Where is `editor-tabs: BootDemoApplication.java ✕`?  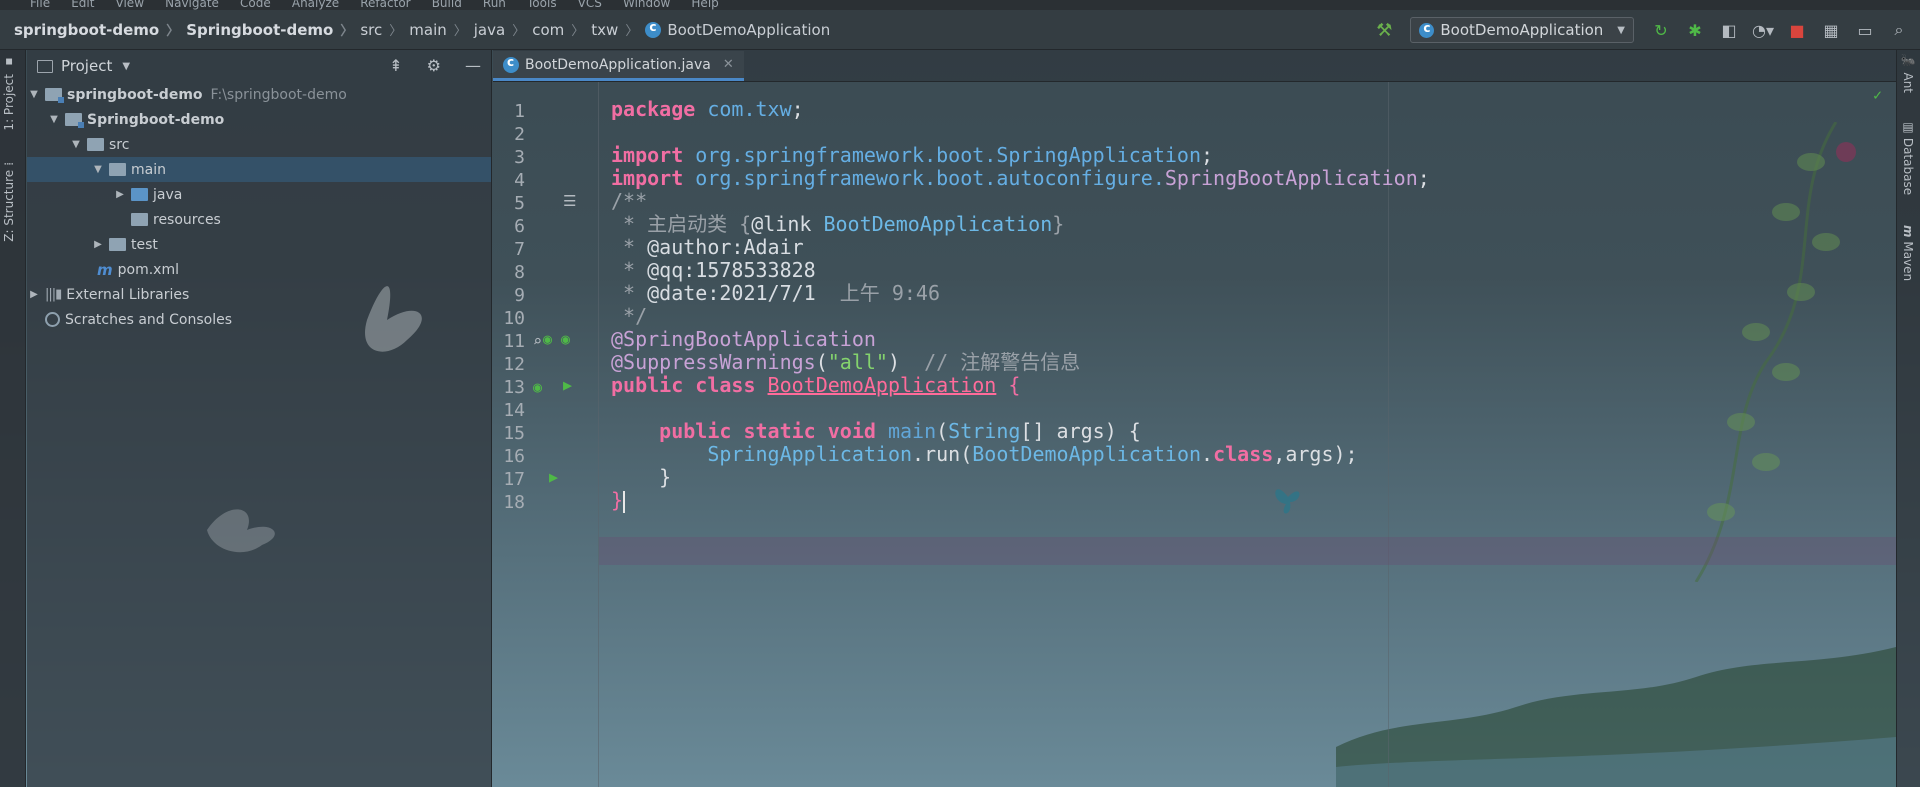
editor-tabs: BootDemoApplication.java ✕ is located at coordinates (1194, 66).